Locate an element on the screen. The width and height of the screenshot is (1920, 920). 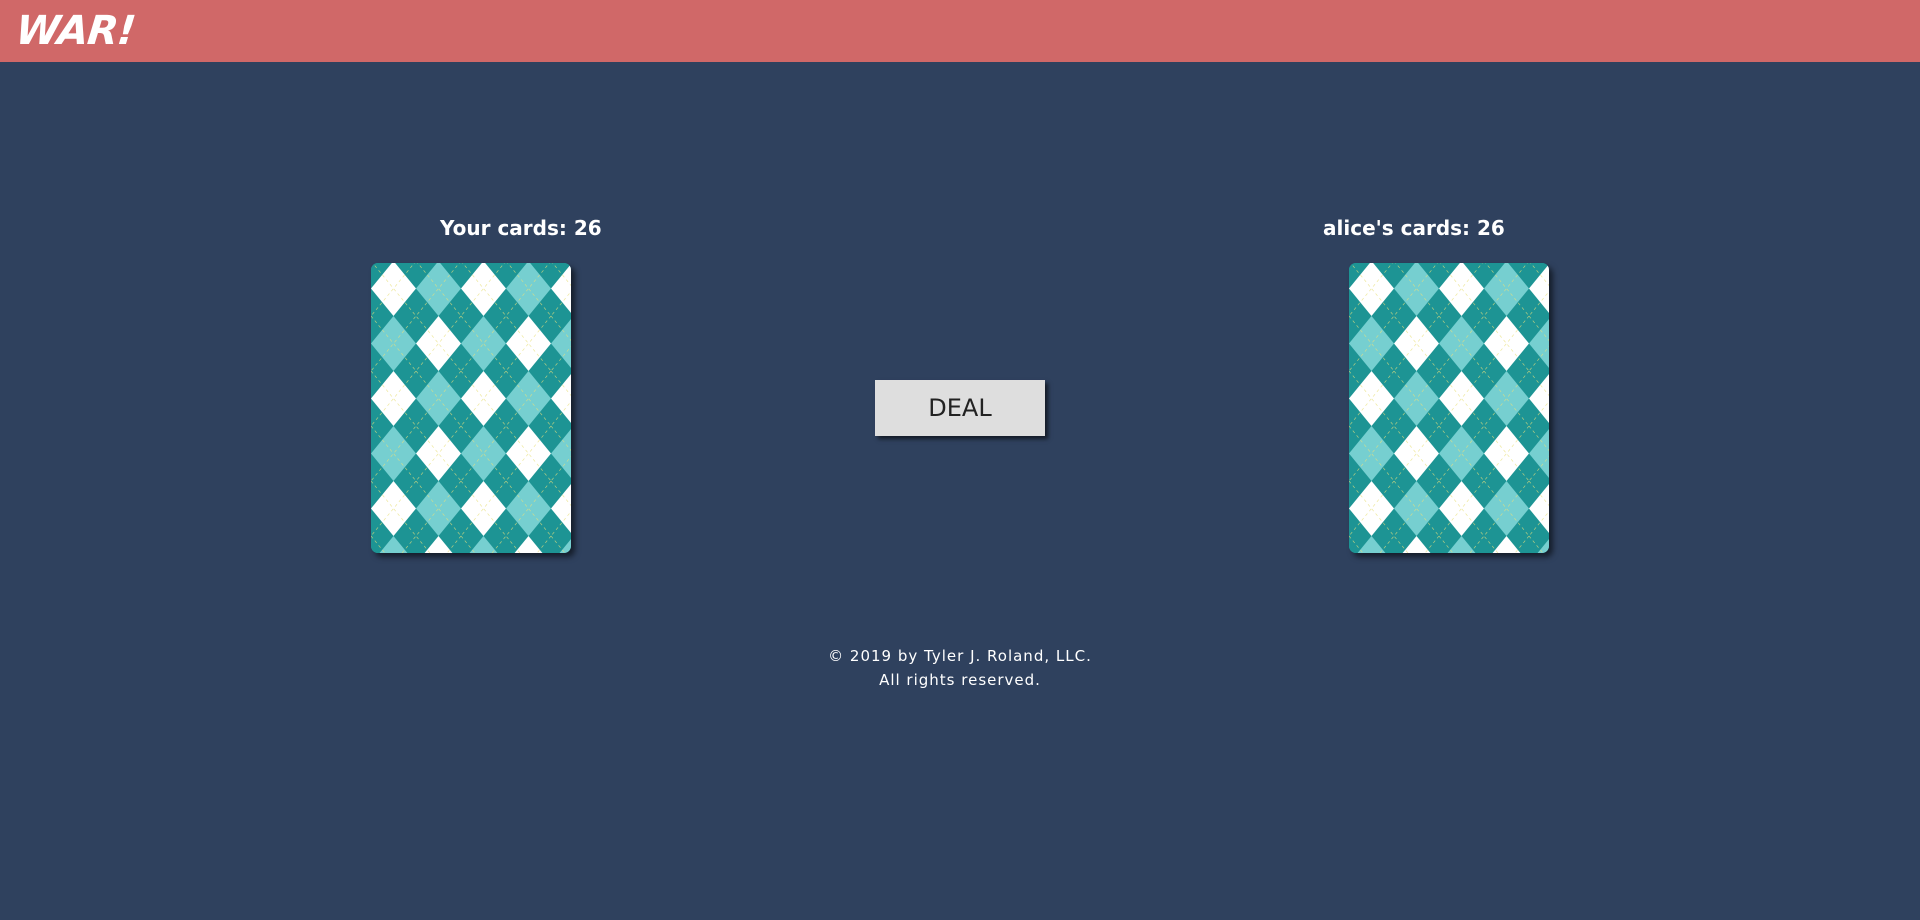
opponent-deck is located at coordinates (1449, 408).